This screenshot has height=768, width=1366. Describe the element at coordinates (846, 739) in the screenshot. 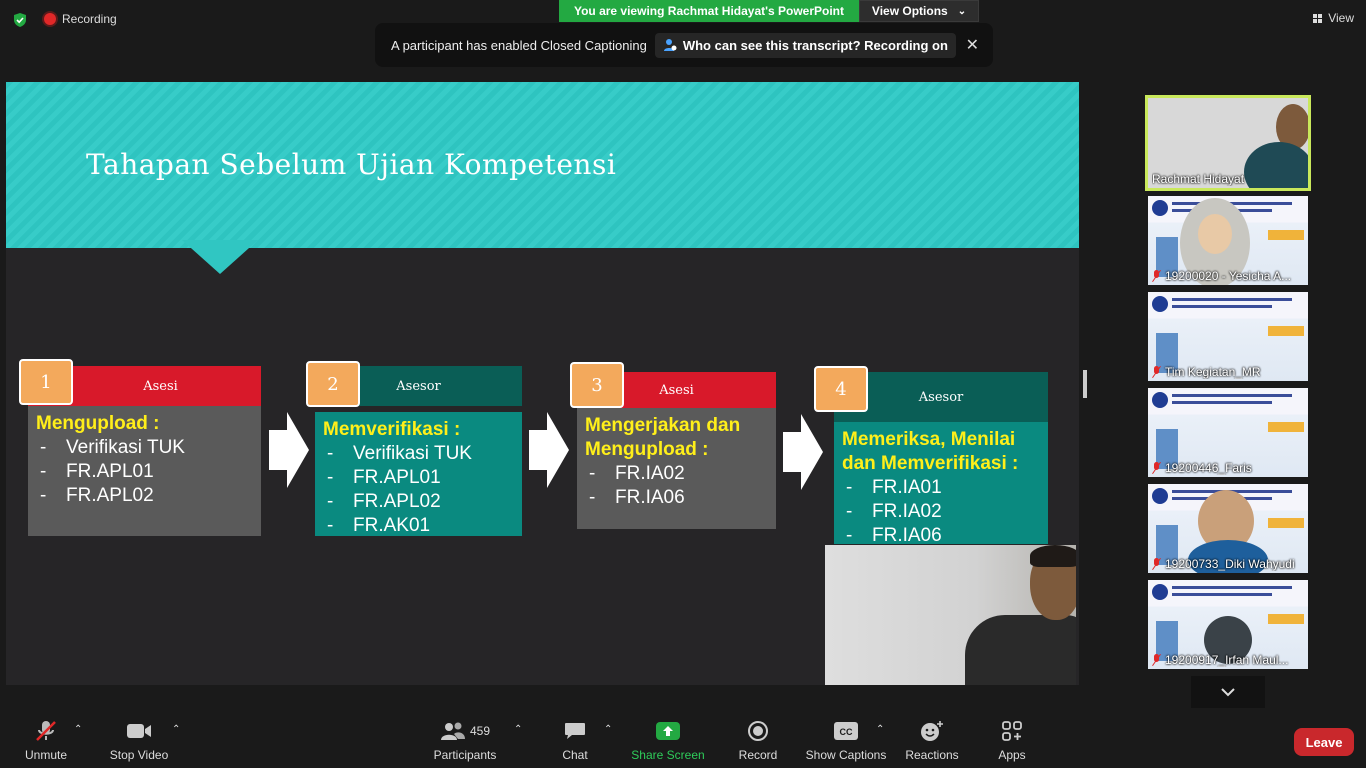

I see `show-captions-button: CC Show Captions` at that location.